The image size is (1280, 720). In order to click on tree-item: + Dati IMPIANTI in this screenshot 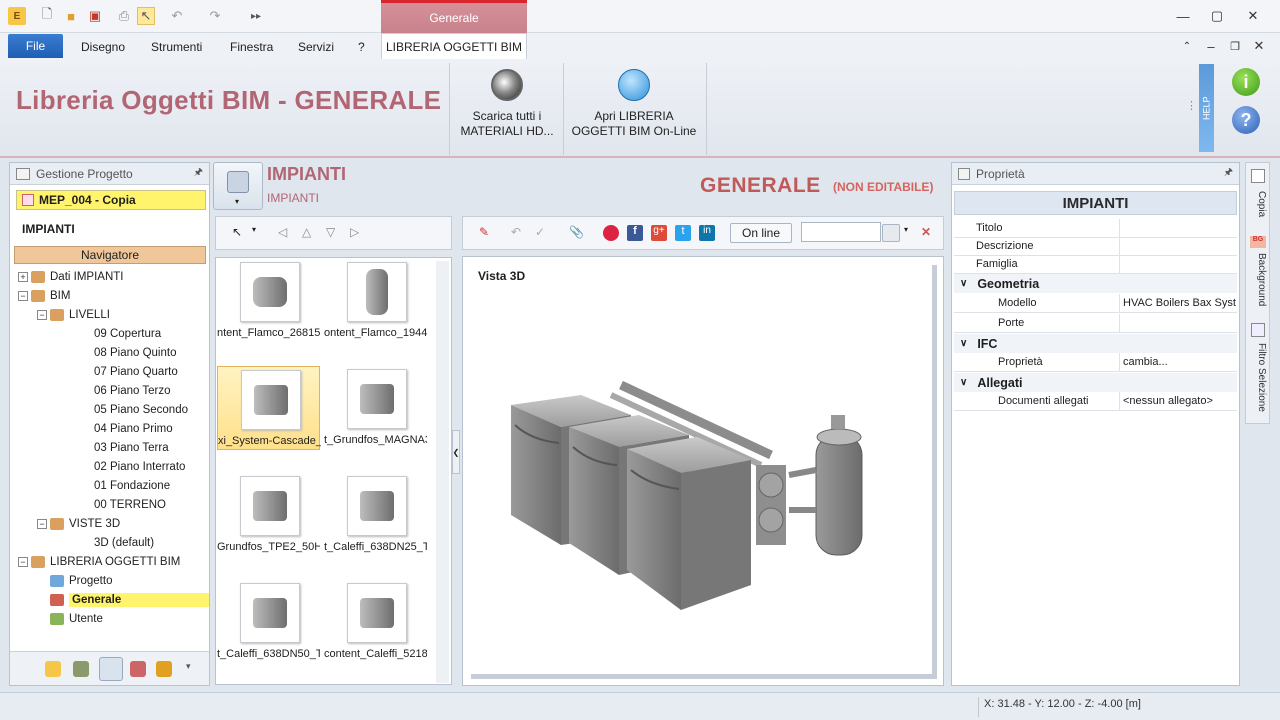, I will do `click(109, 276)`.